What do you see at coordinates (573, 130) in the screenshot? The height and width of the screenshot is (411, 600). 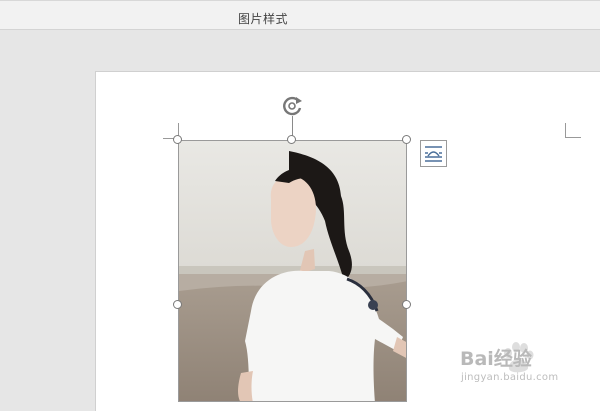 I see `page-margin-corner-top-right` at bounding box center [573, 130].